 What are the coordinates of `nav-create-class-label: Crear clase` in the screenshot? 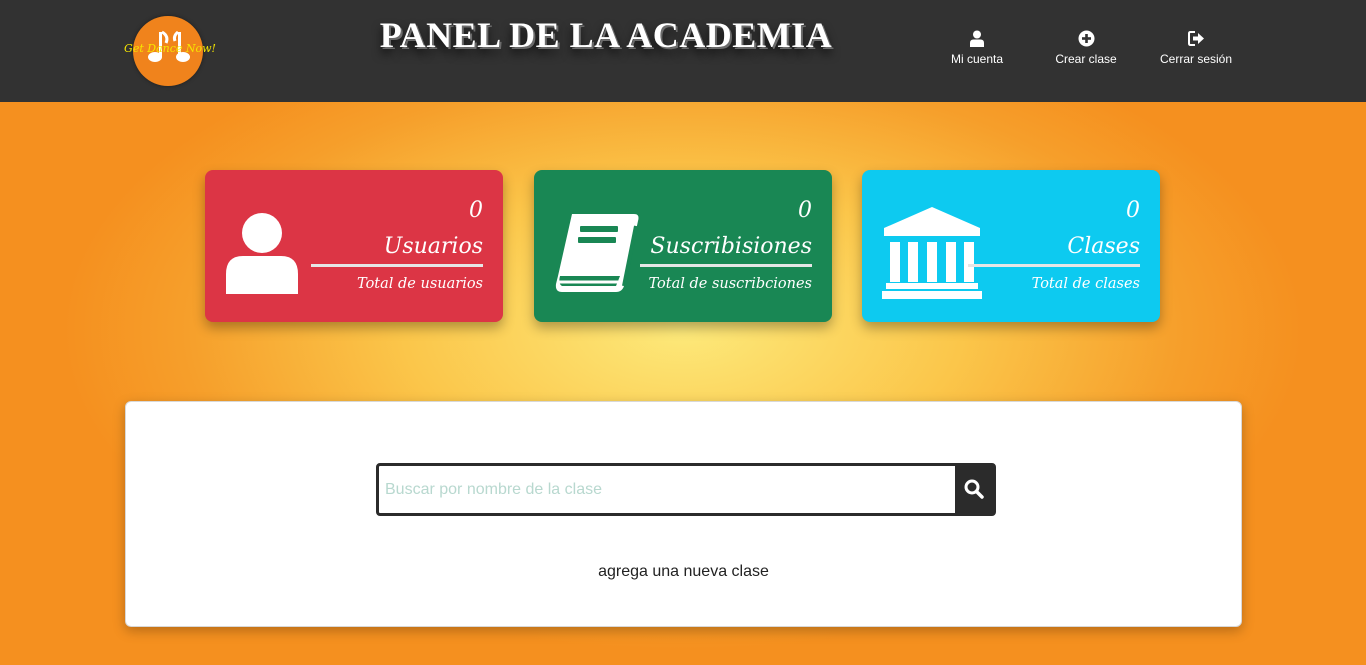 It's located at (1086, 59).